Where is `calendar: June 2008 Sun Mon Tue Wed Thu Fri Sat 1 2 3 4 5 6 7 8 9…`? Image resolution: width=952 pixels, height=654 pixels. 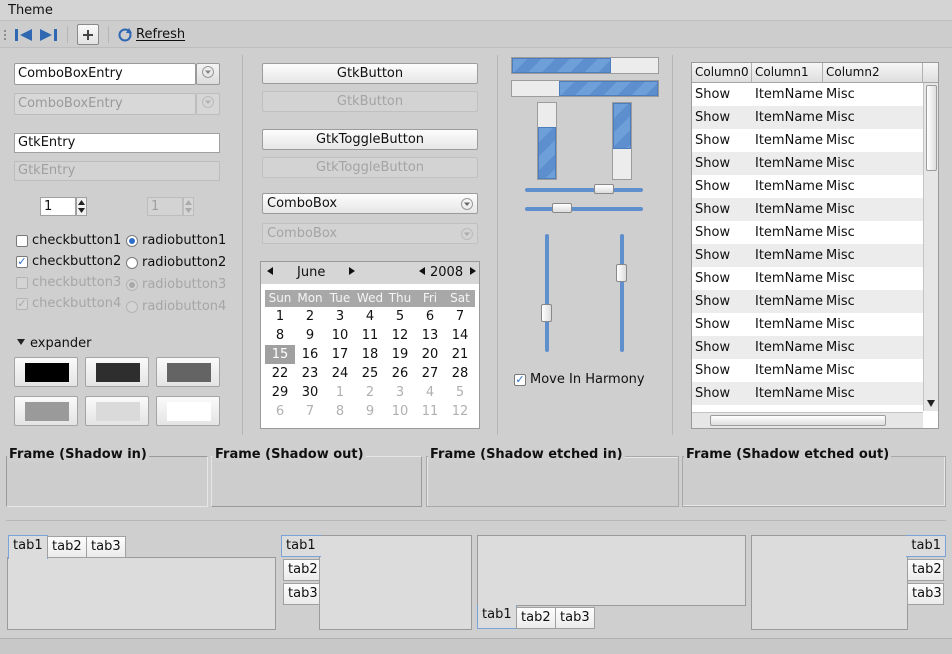 calendar: June 2008 Sun Mon Tue Wed Thu Fri Sat 1 2 3 4 5 6 7 8 9… is located at coordinates (370, 345).